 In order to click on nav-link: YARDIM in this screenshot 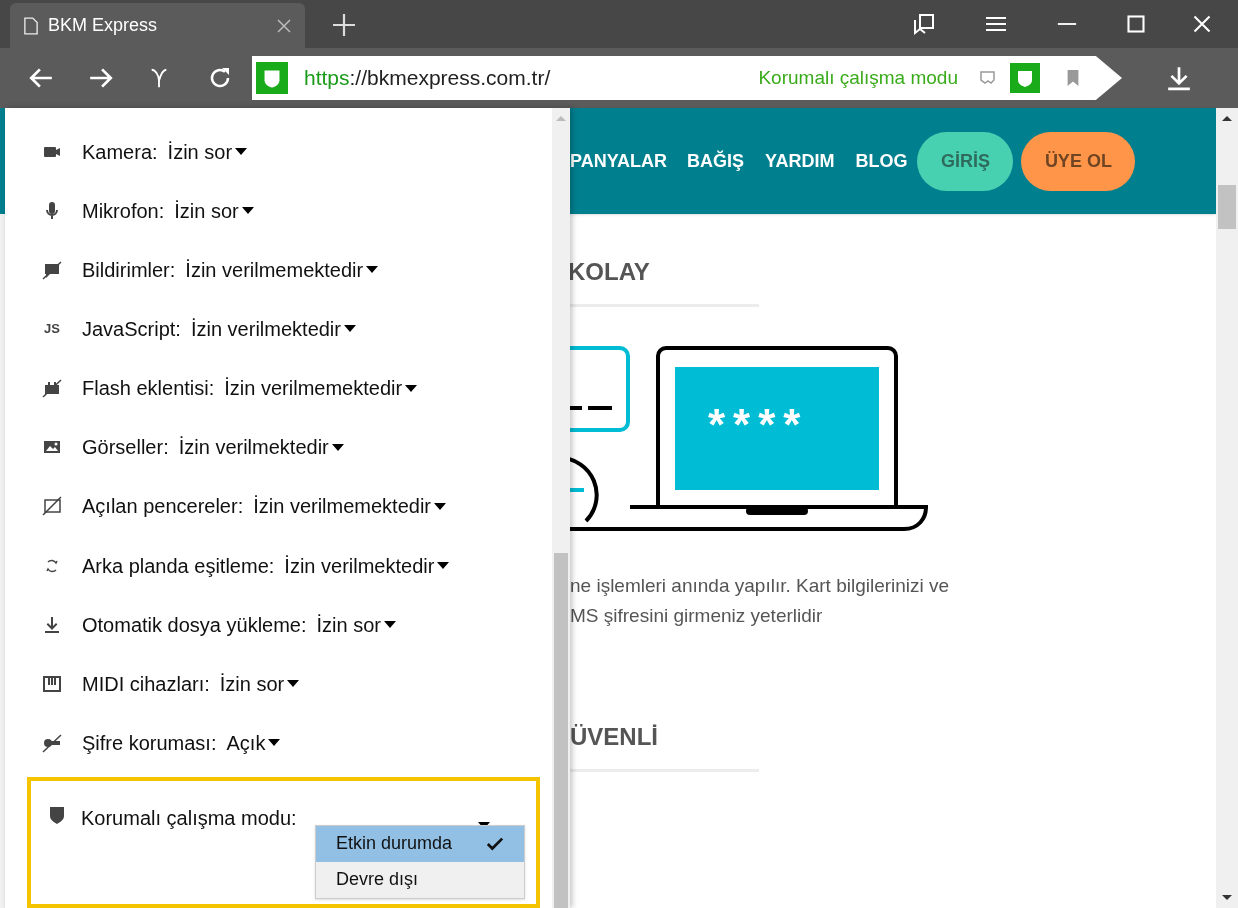, I will do `click(800, 161)`.